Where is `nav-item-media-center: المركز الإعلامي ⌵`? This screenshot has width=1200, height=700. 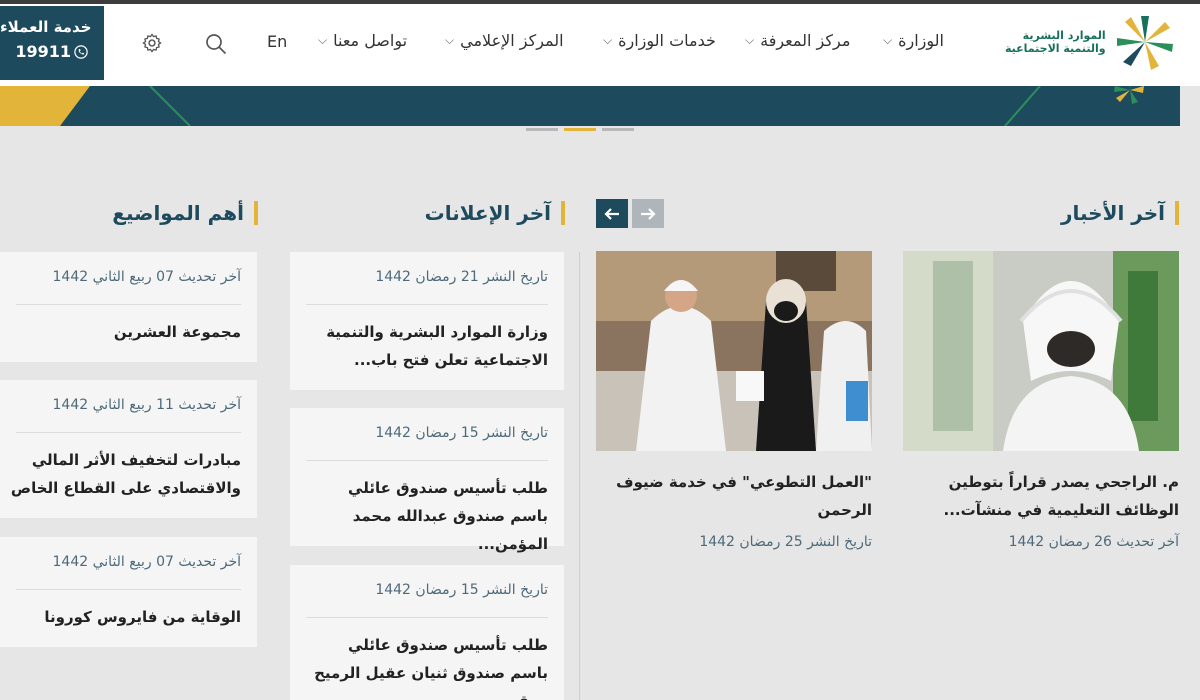 nav-item-media-center: المركز الإعلامي ⌵ is located at coordinates (504, 40).